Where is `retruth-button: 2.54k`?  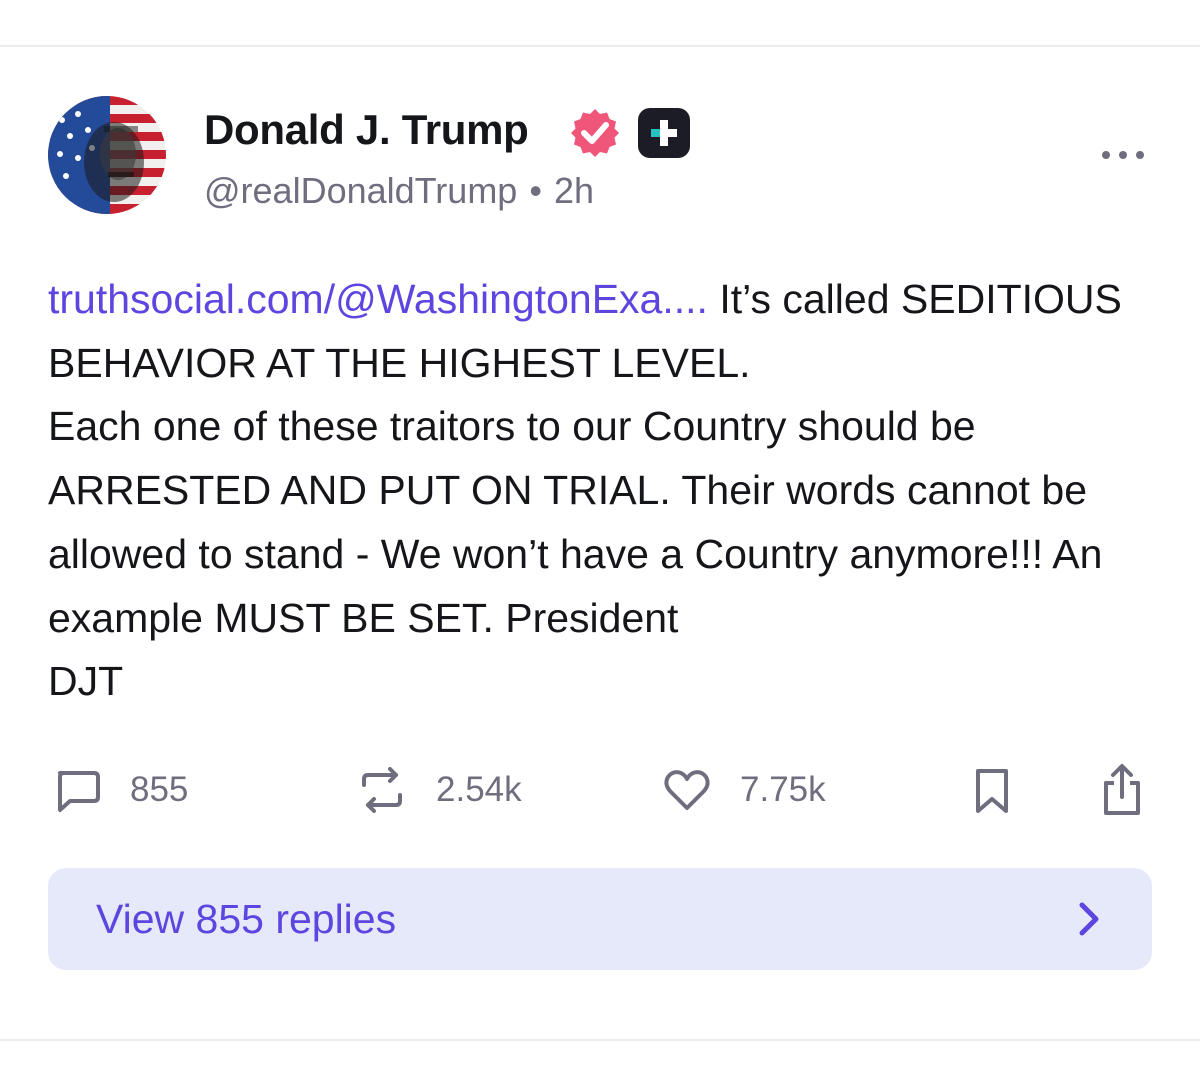 retruth-button: 2.54k is located at coordinates (438, 790).